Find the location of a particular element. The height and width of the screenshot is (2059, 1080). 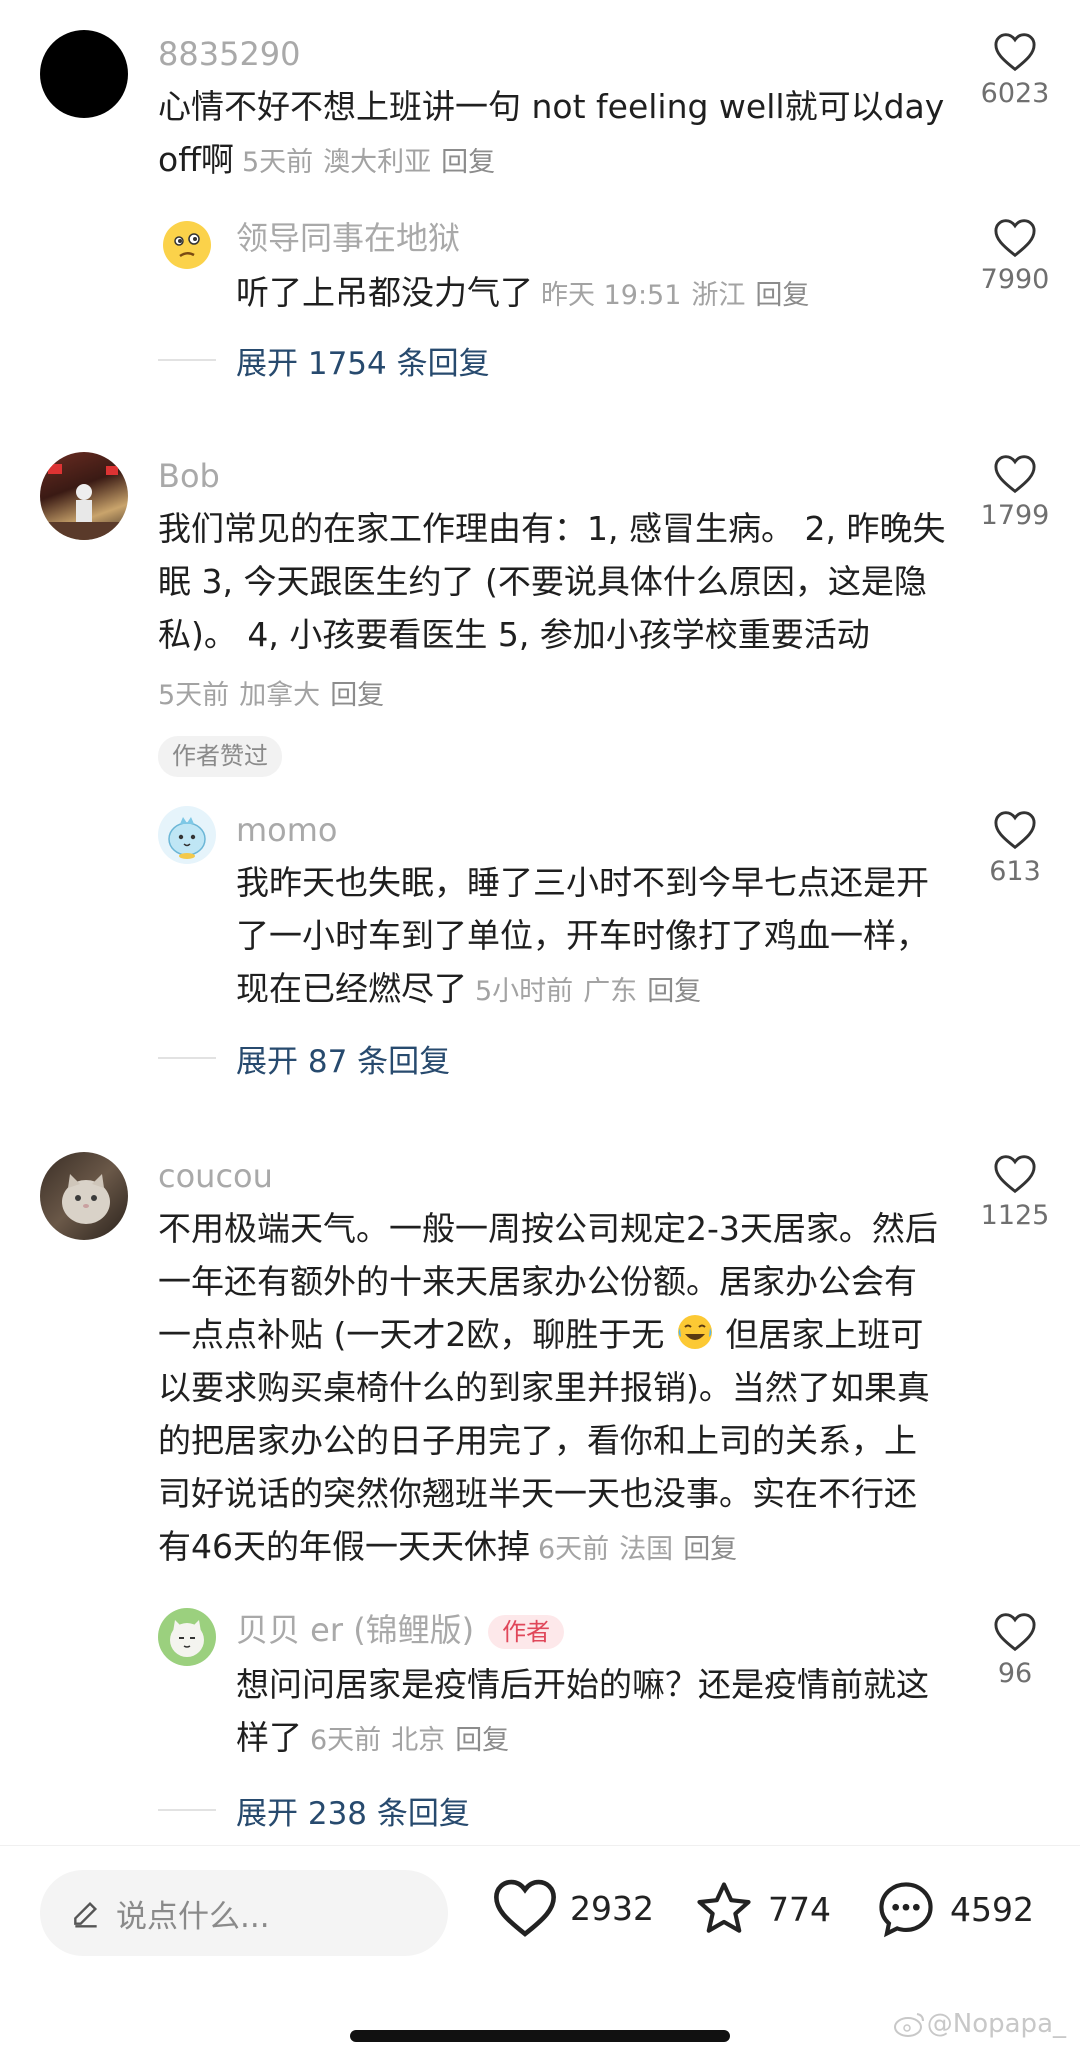

reply-text: 想问问居家是疫情后开始的嘛？还是疫情前就这样了 6天前 北京 回复 is located at coordinates (592, 1712).